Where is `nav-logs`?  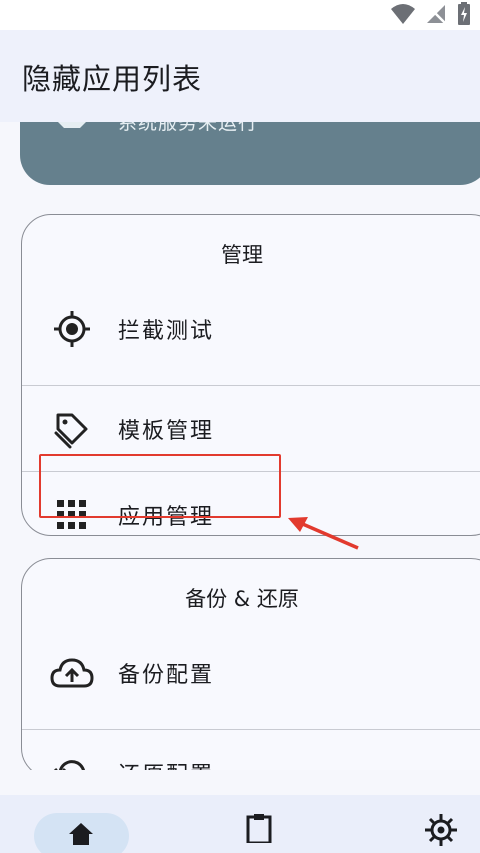
nav-logs is located at coordinates (261, 833).